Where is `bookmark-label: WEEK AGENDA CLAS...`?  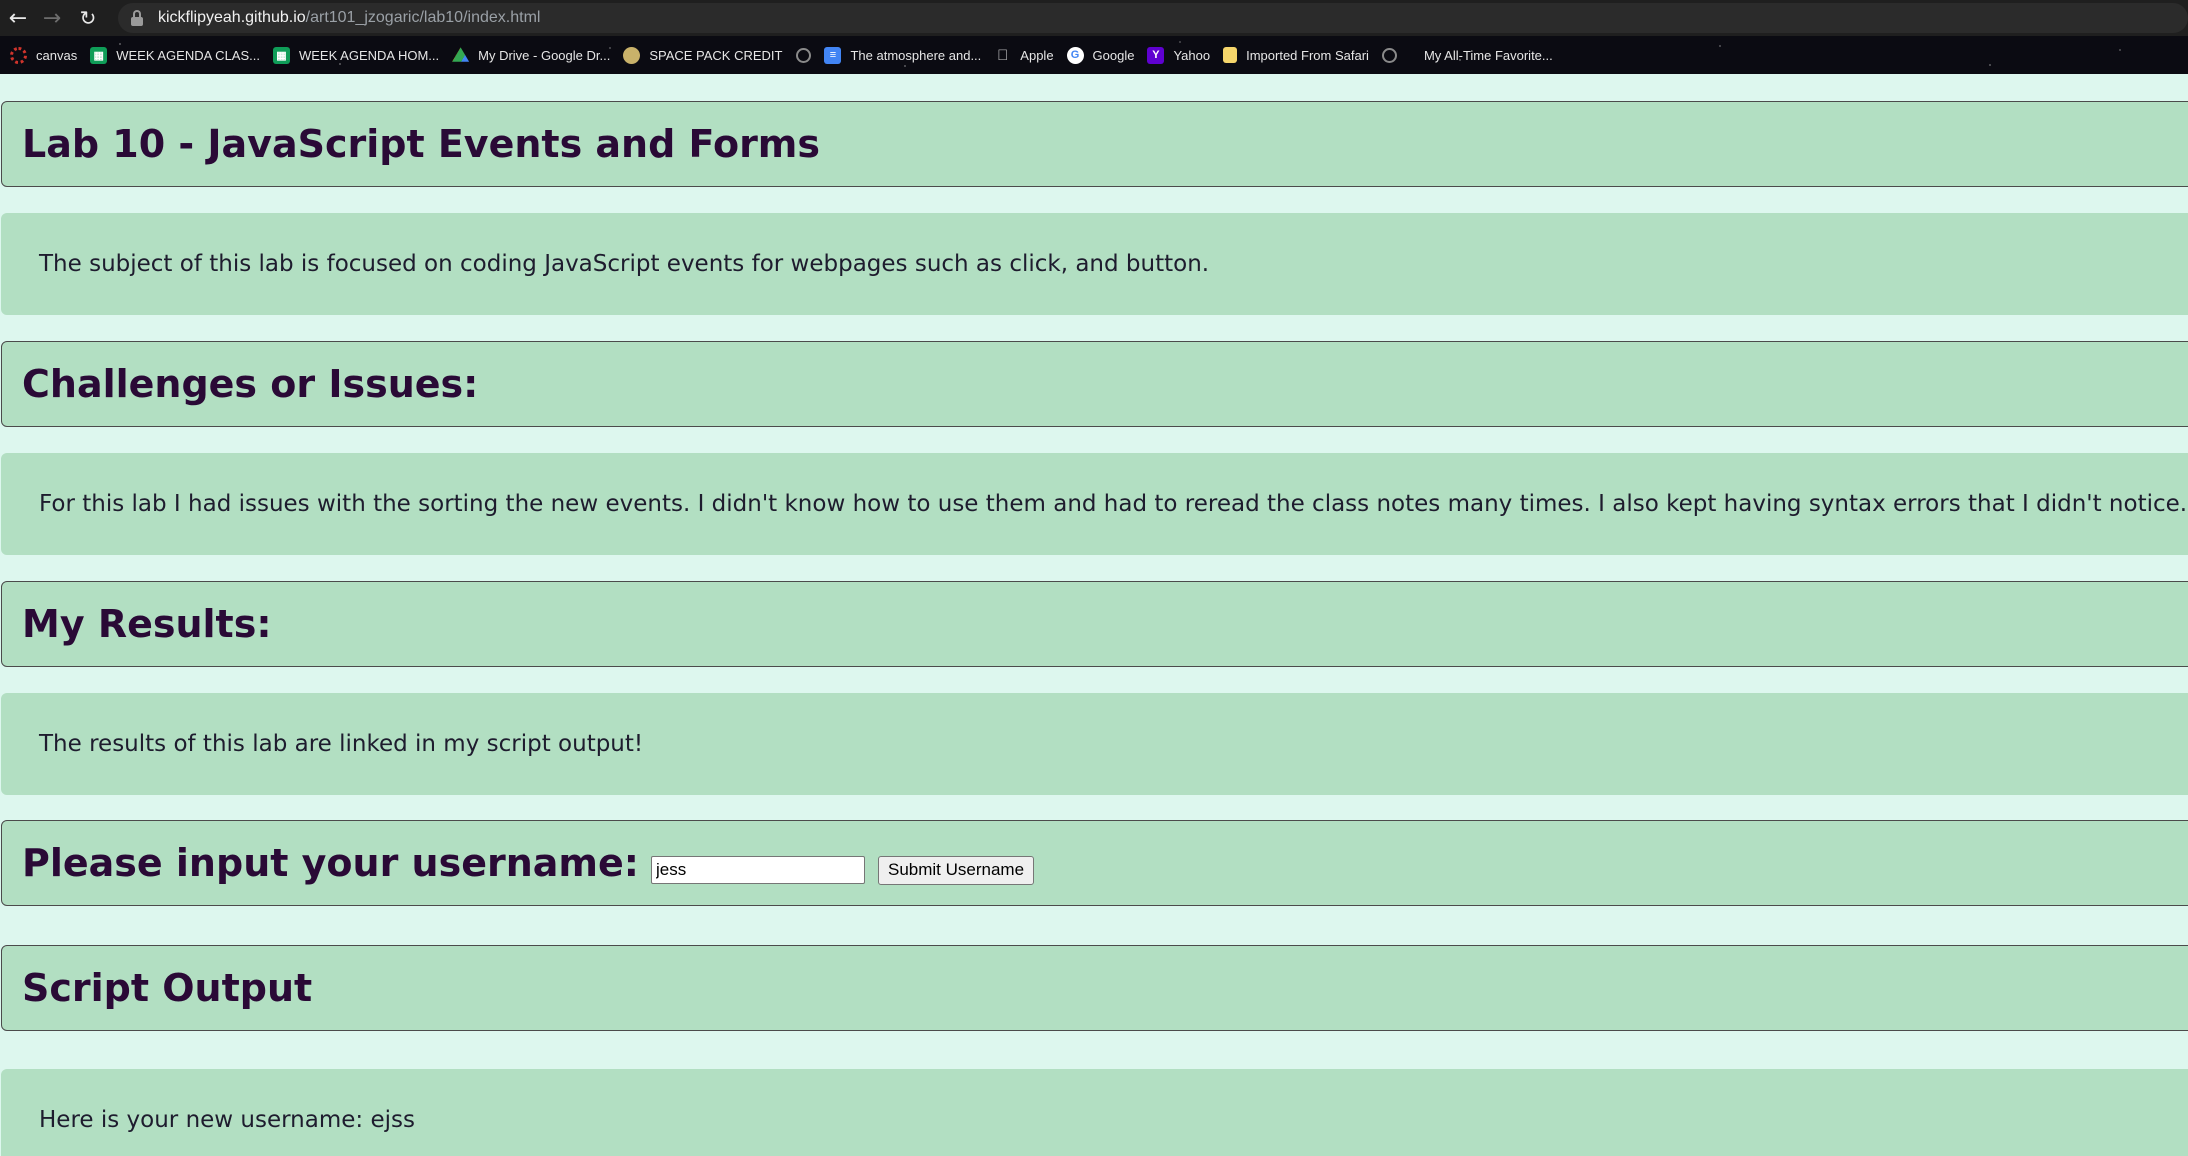 bookmark-label: WEEK AGENDA CLAS... is located at coordinates (188, 55).